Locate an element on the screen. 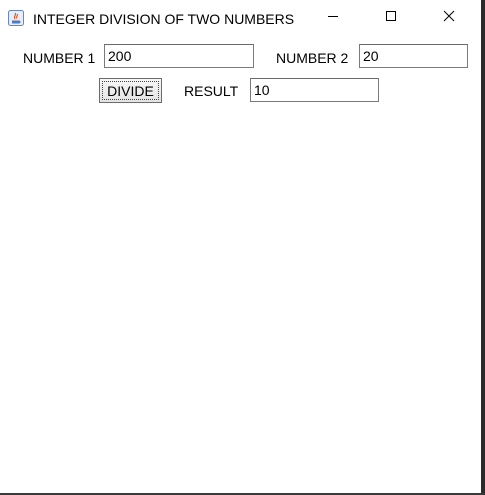  maximize-icon is located at coordinates (391, 18).